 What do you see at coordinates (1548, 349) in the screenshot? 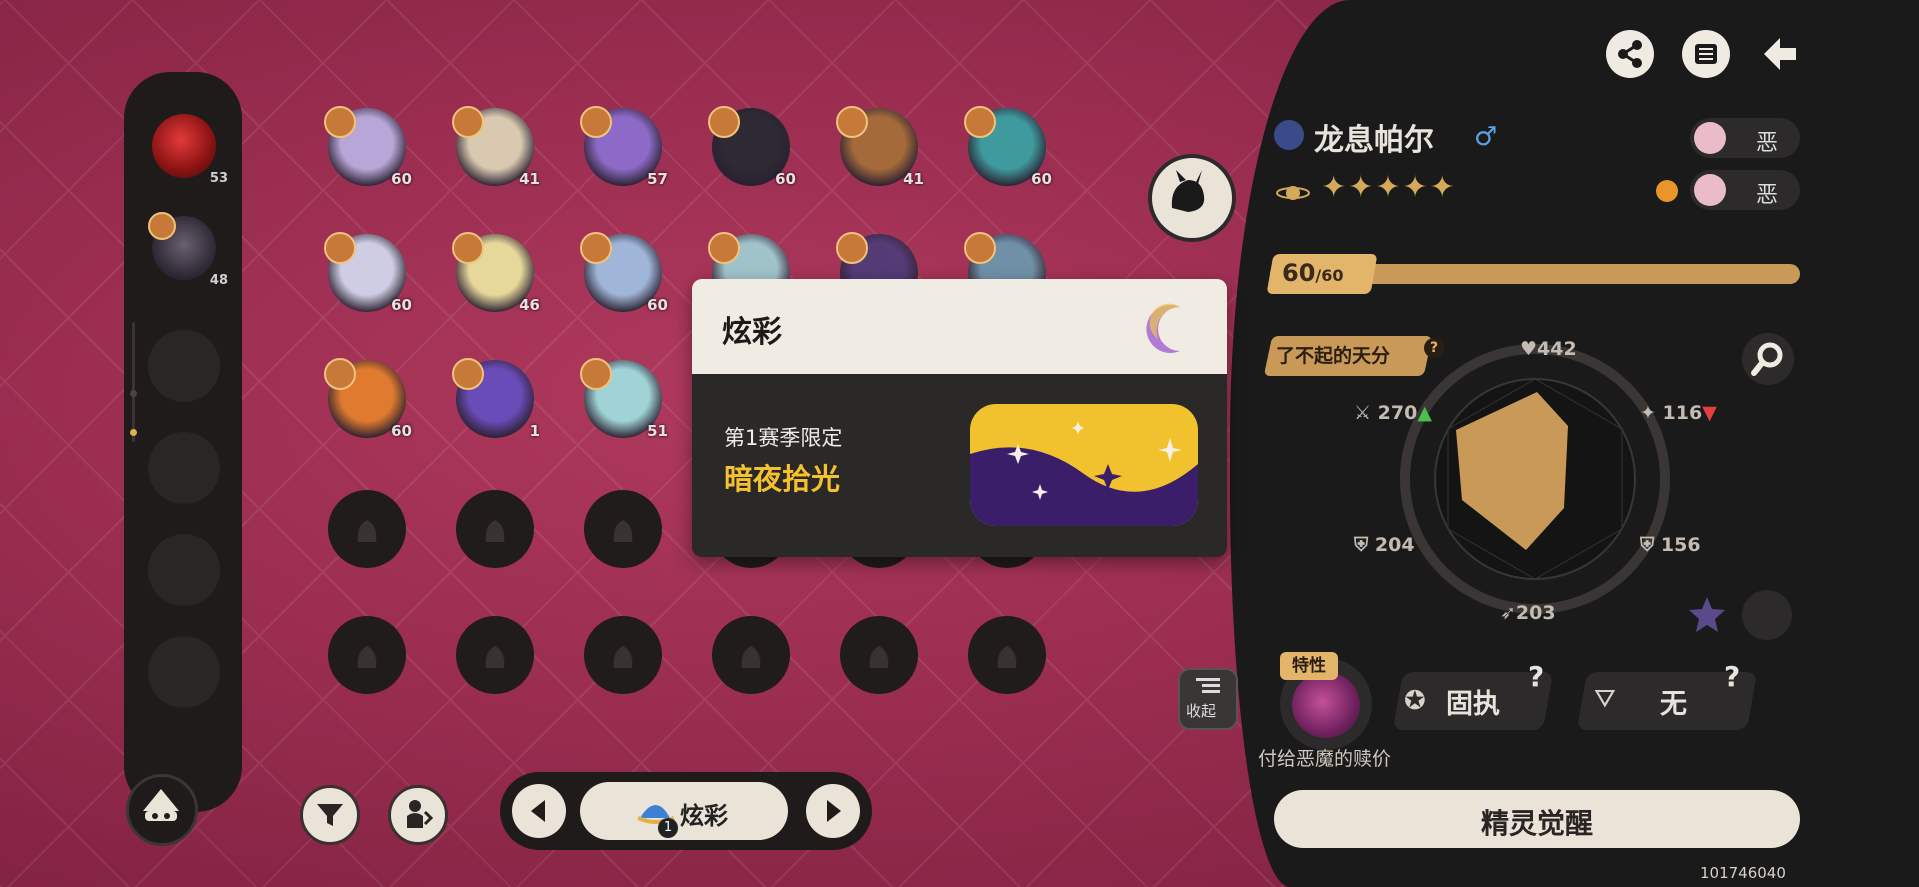
I see `stat-hp: ♥442` at bounding box center [1548, 349].